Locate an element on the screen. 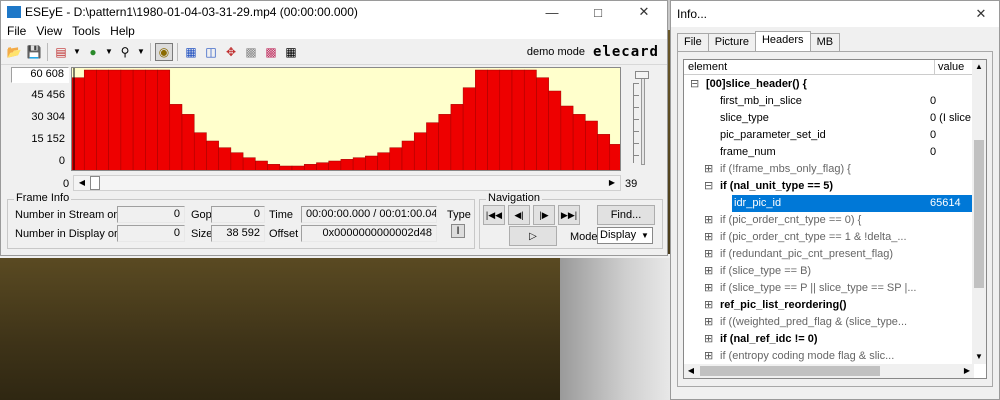 Image resolution: width=1000 pixels, height=400 pixels. chevron-down-icon: ▼ is located at coordinates (141, 52).